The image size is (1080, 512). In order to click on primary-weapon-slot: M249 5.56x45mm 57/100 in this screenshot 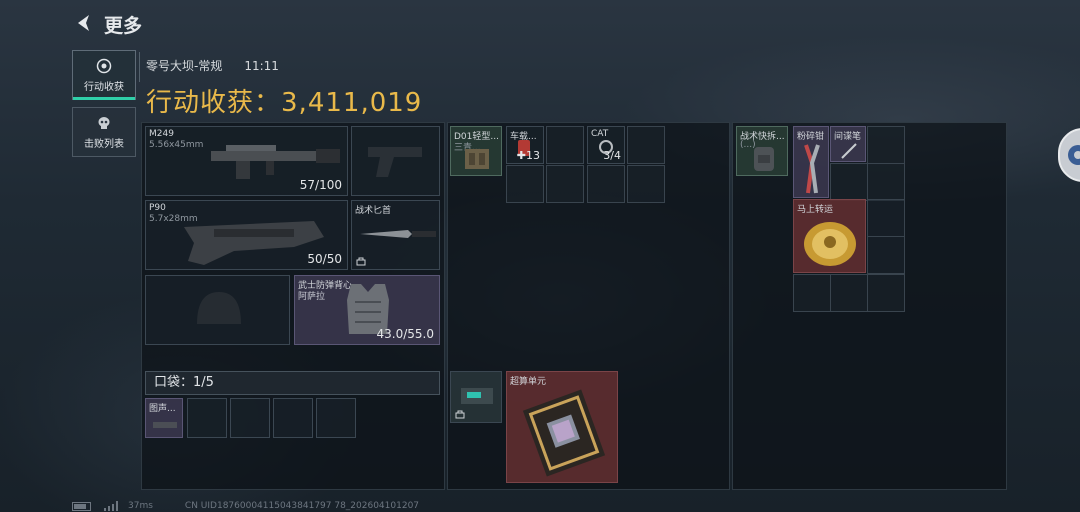, I will do `click(246, 161)`.